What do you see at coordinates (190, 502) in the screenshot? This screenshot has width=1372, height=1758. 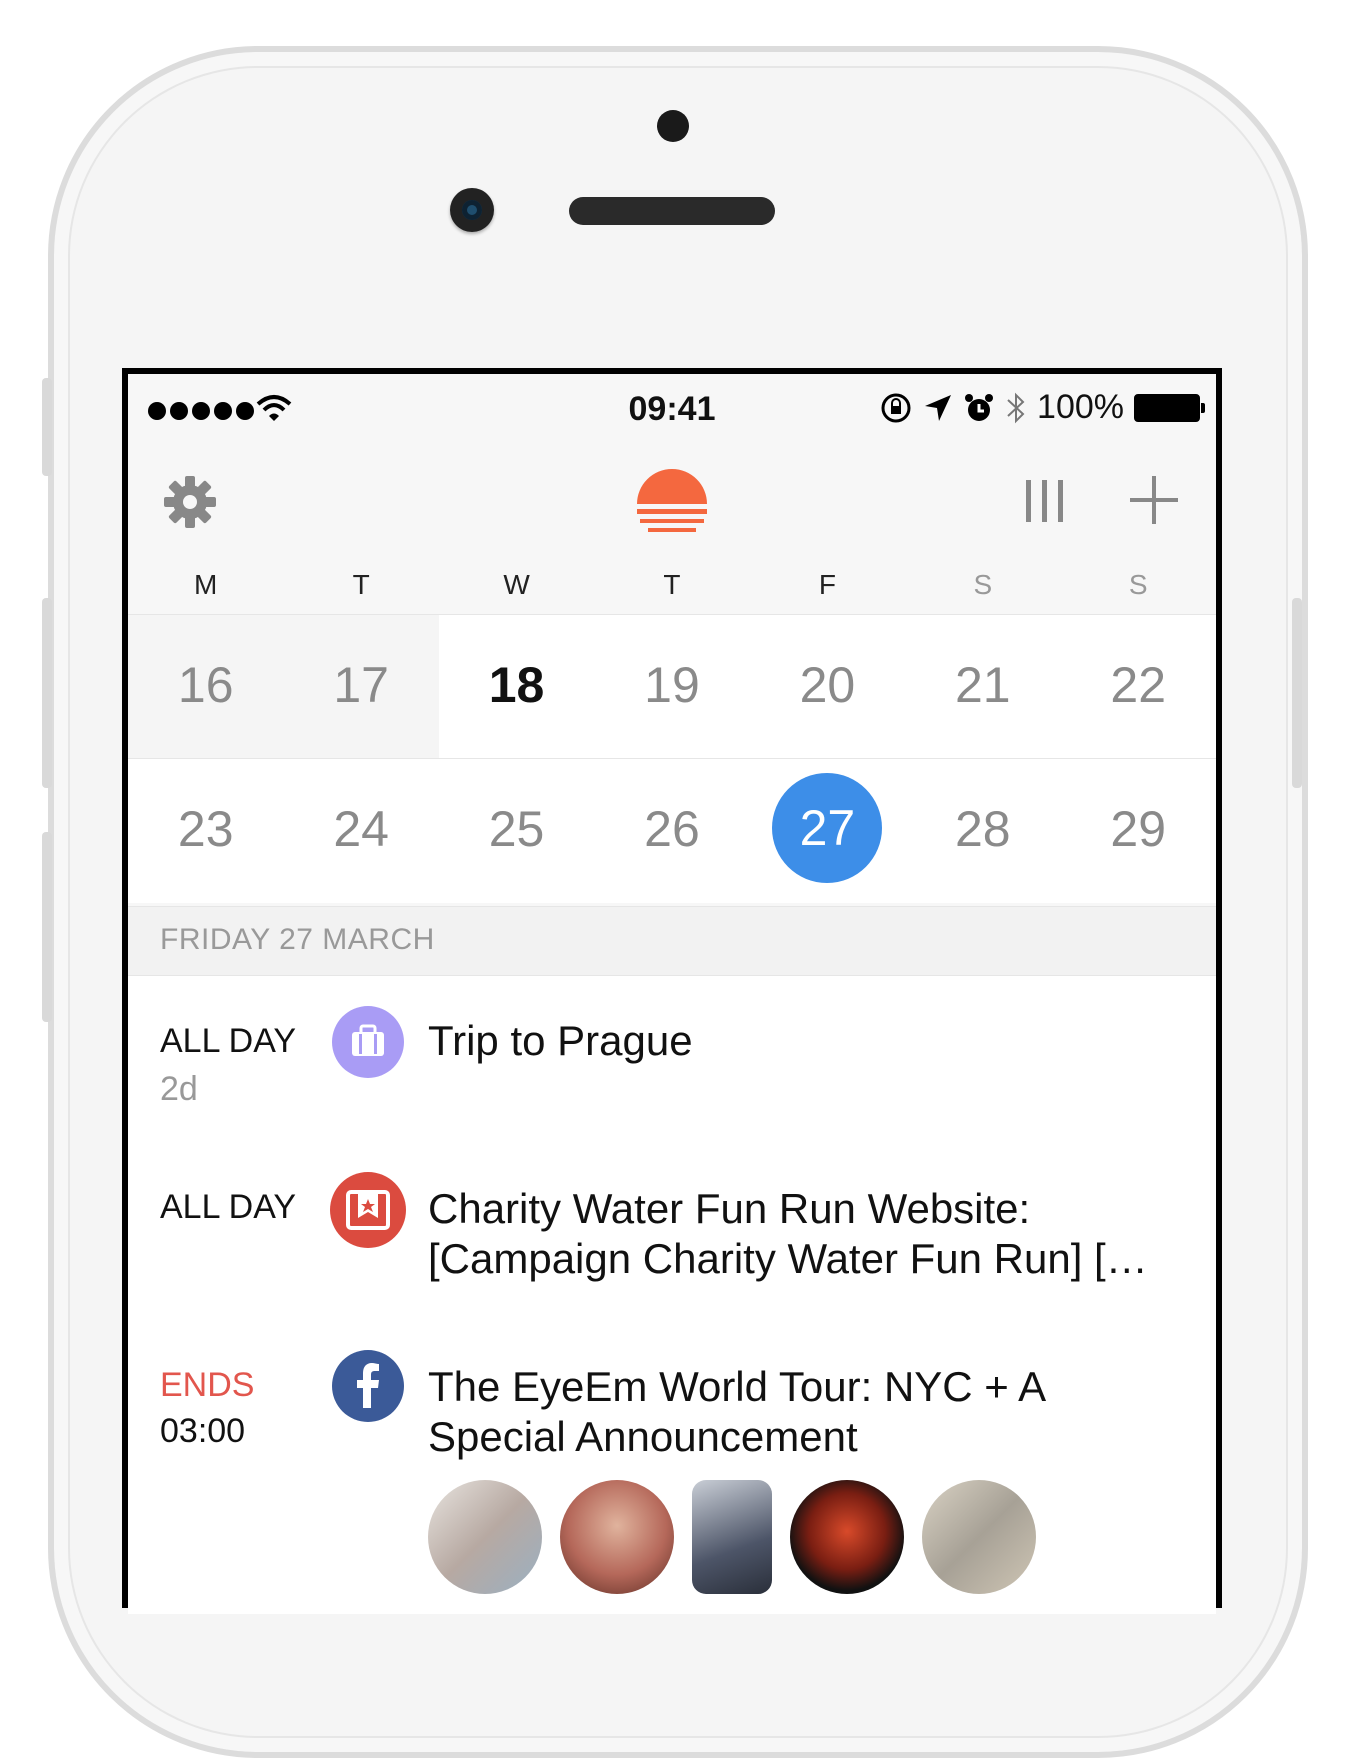 I see `settings-gear-icon` at bounding box center [190, 502].